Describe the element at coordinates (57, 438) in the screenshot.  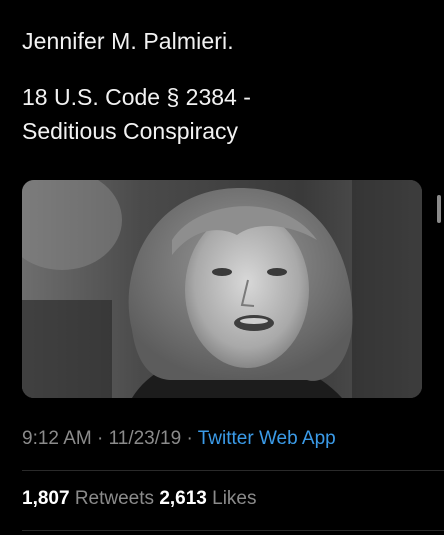
I see `tweet-time: 9:12 AM` at that location.